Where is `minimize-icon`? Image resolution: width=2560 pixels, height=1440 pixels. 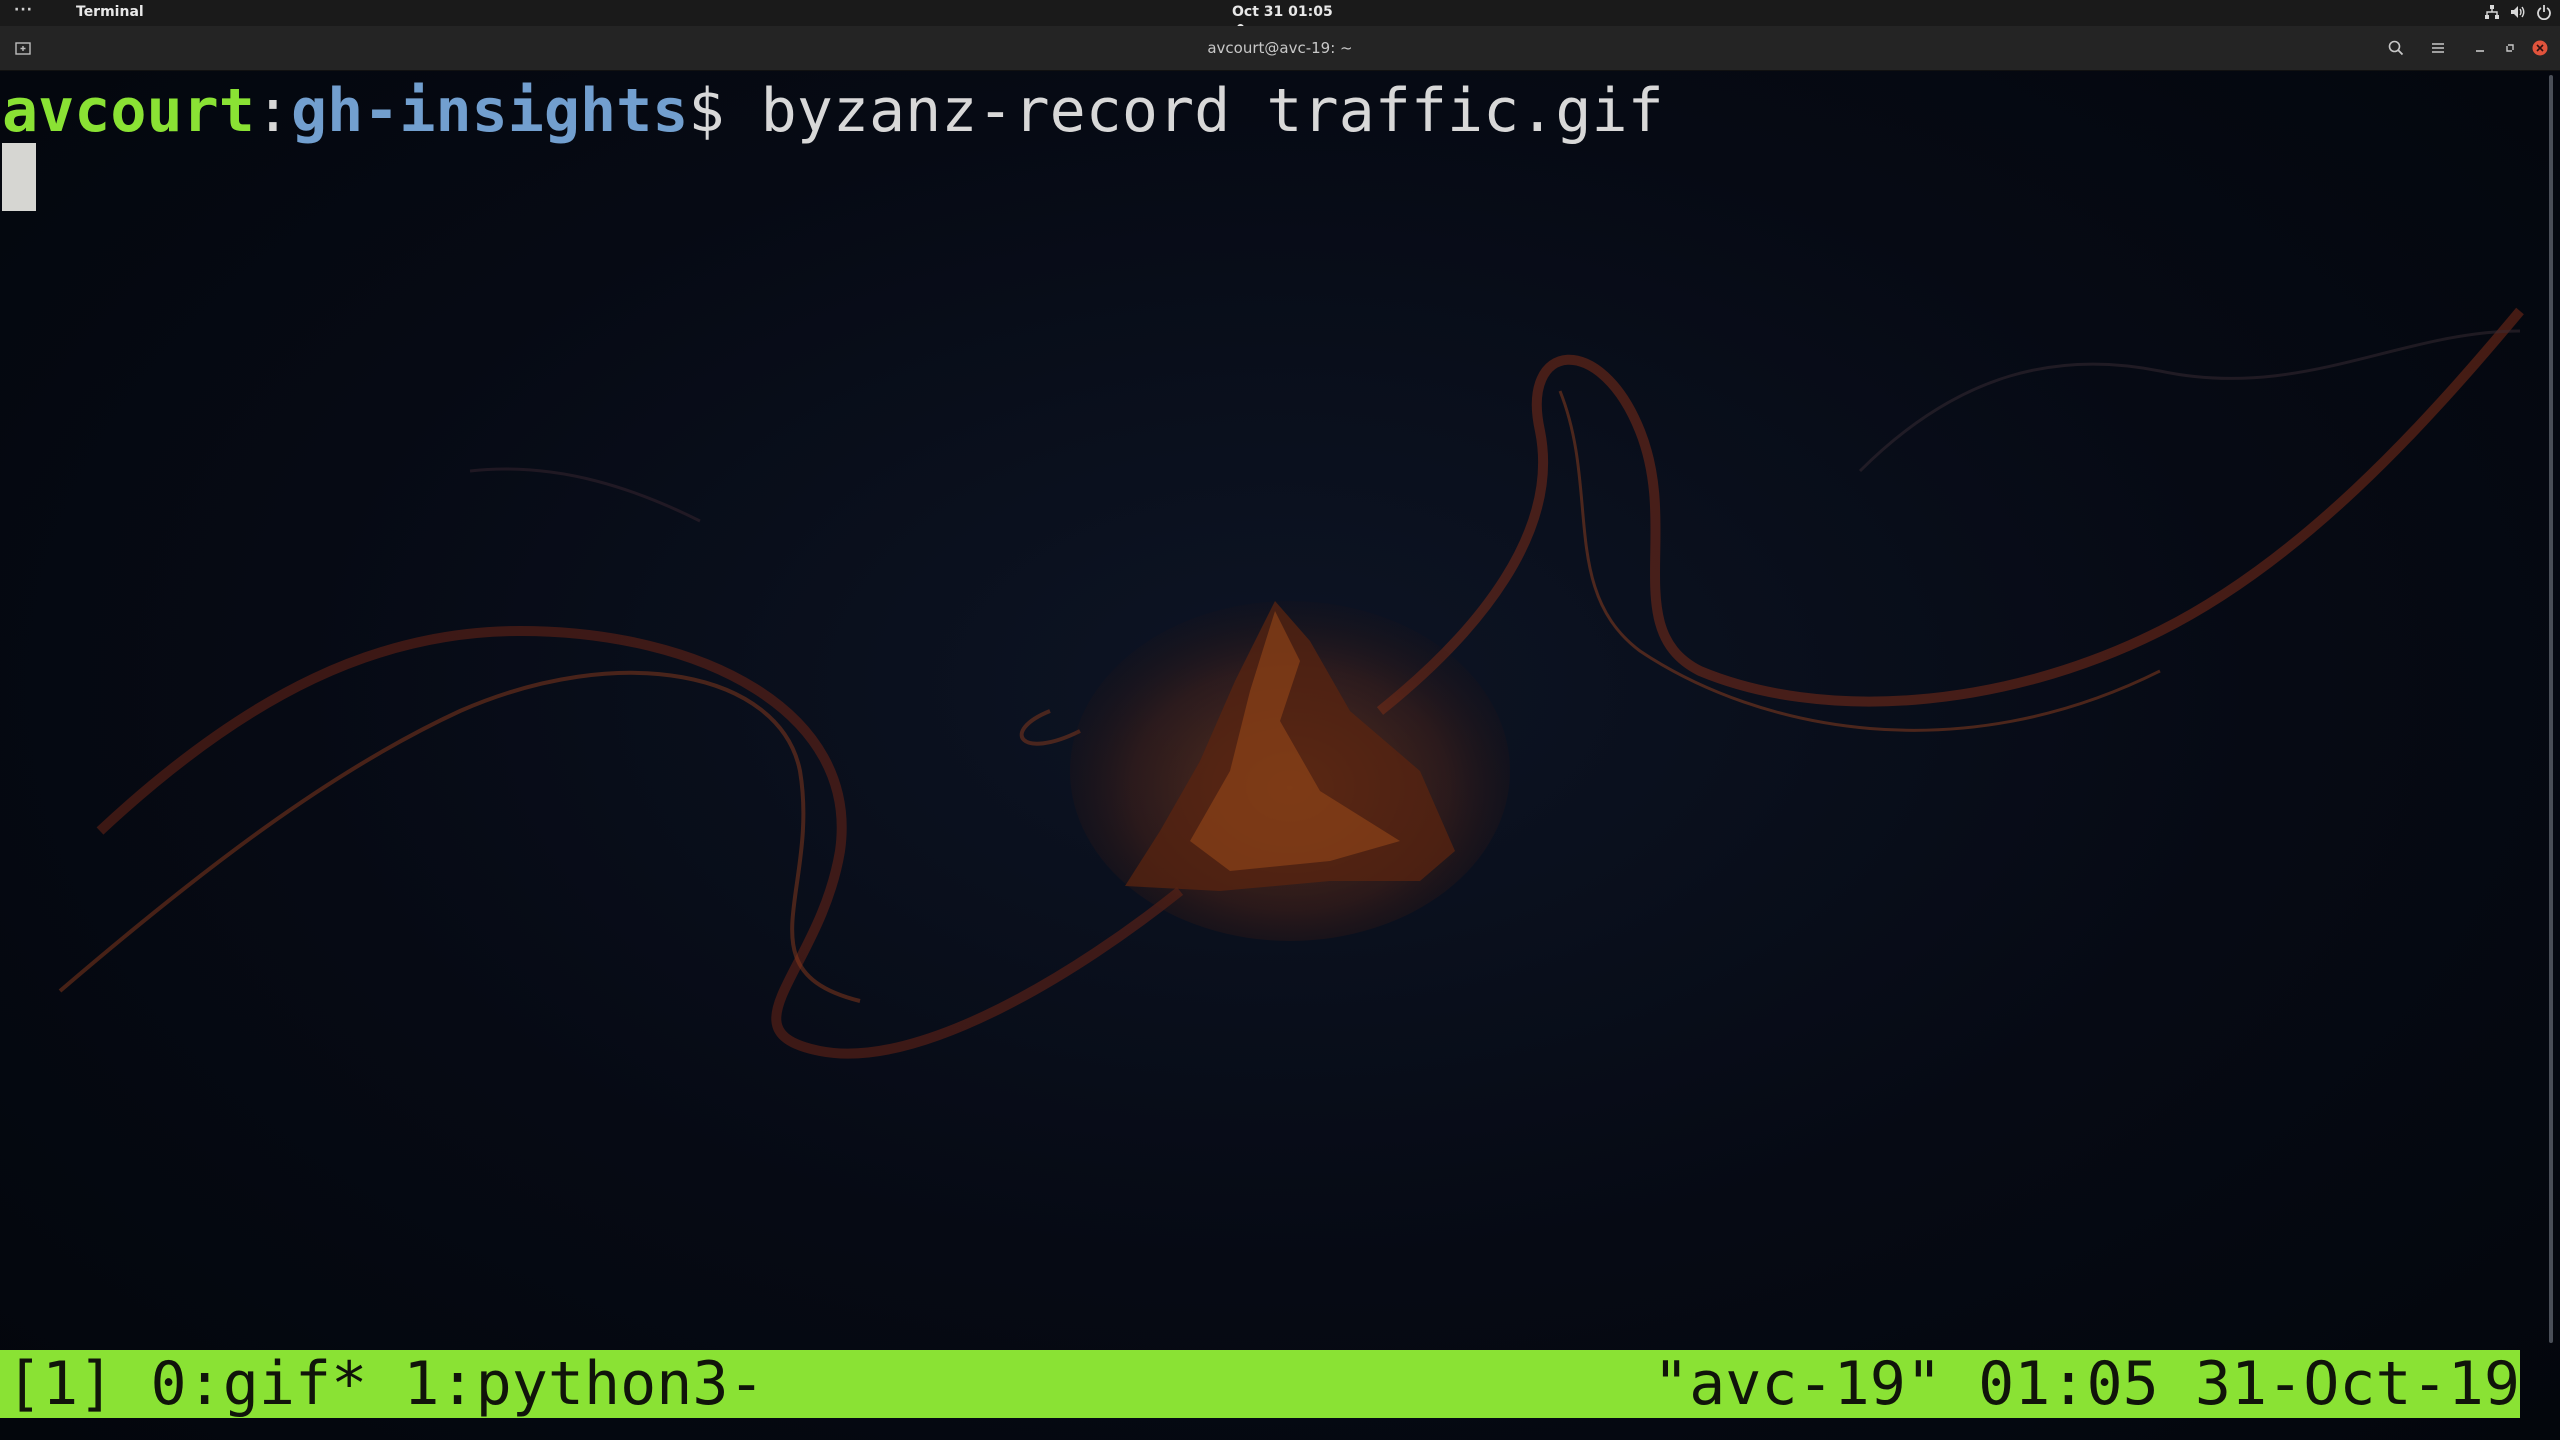 minimize-icon is located at coordinates (2480, 48).